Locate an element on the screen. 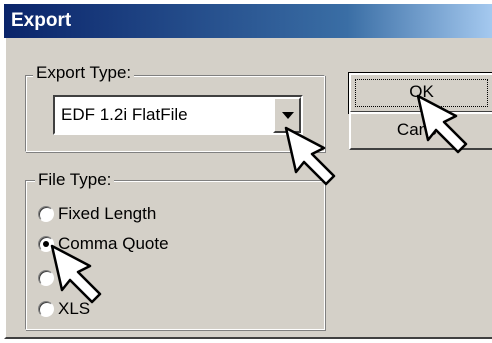 The image size is (492, 343). radio-label: Fixed Length is located at coordinates (107, 213).